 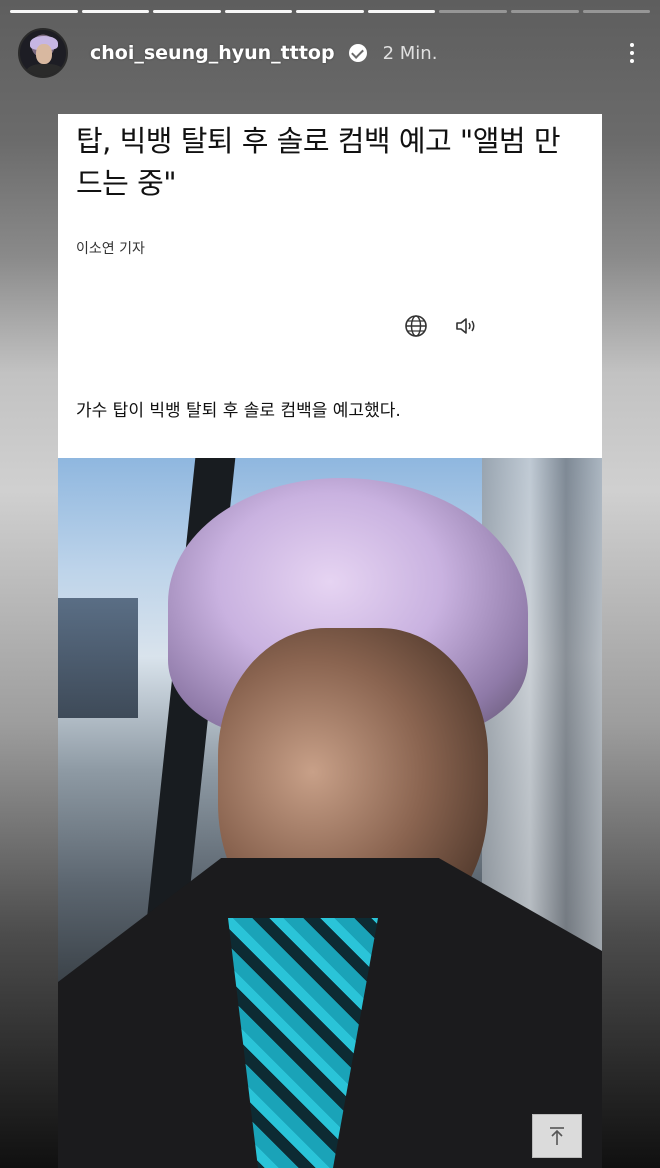 I want to click on more-options-icon, so click(x=632, y=53).